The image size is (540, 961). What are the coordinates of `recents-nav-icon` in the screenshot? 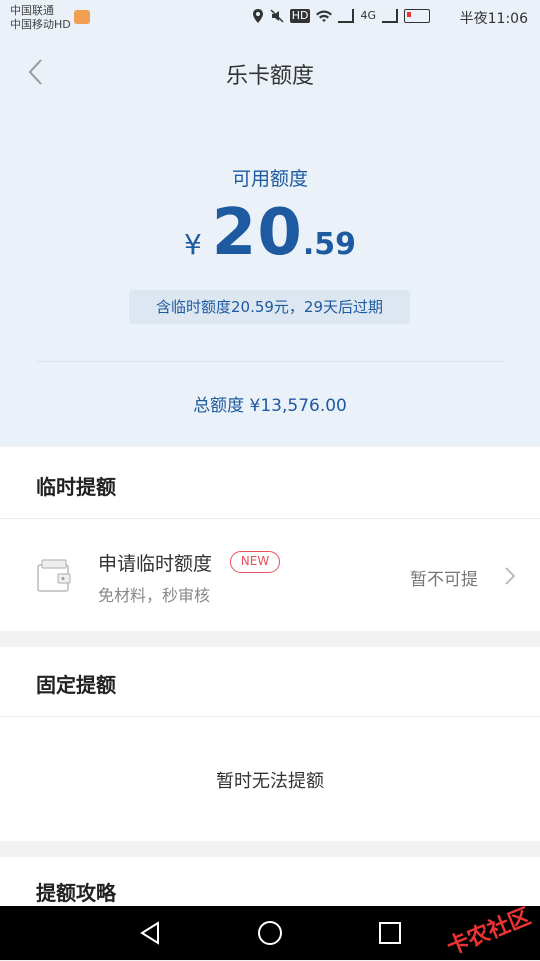 It's located at (390, 933).